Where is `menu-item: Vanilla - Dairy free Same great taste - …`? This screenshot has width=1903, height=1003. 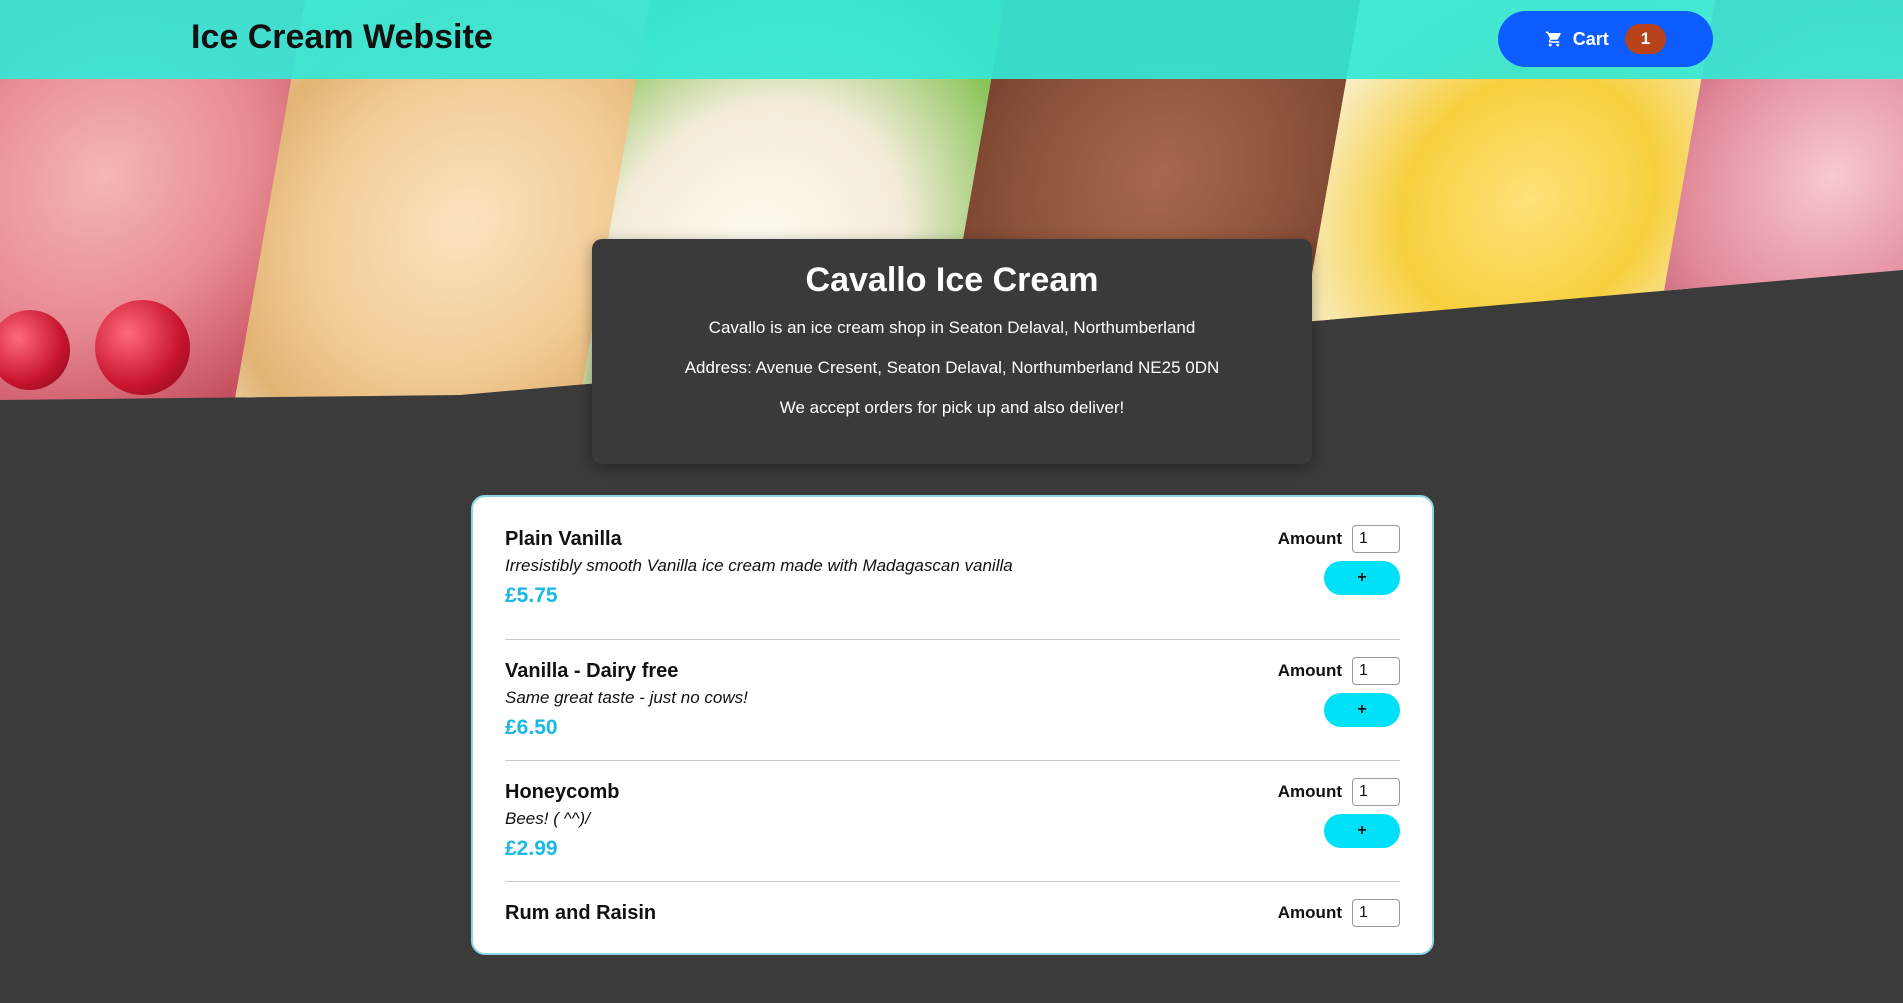
menu-item: Vanilla - Dairy free Same great taste - … is located at coordinates (952, 700).